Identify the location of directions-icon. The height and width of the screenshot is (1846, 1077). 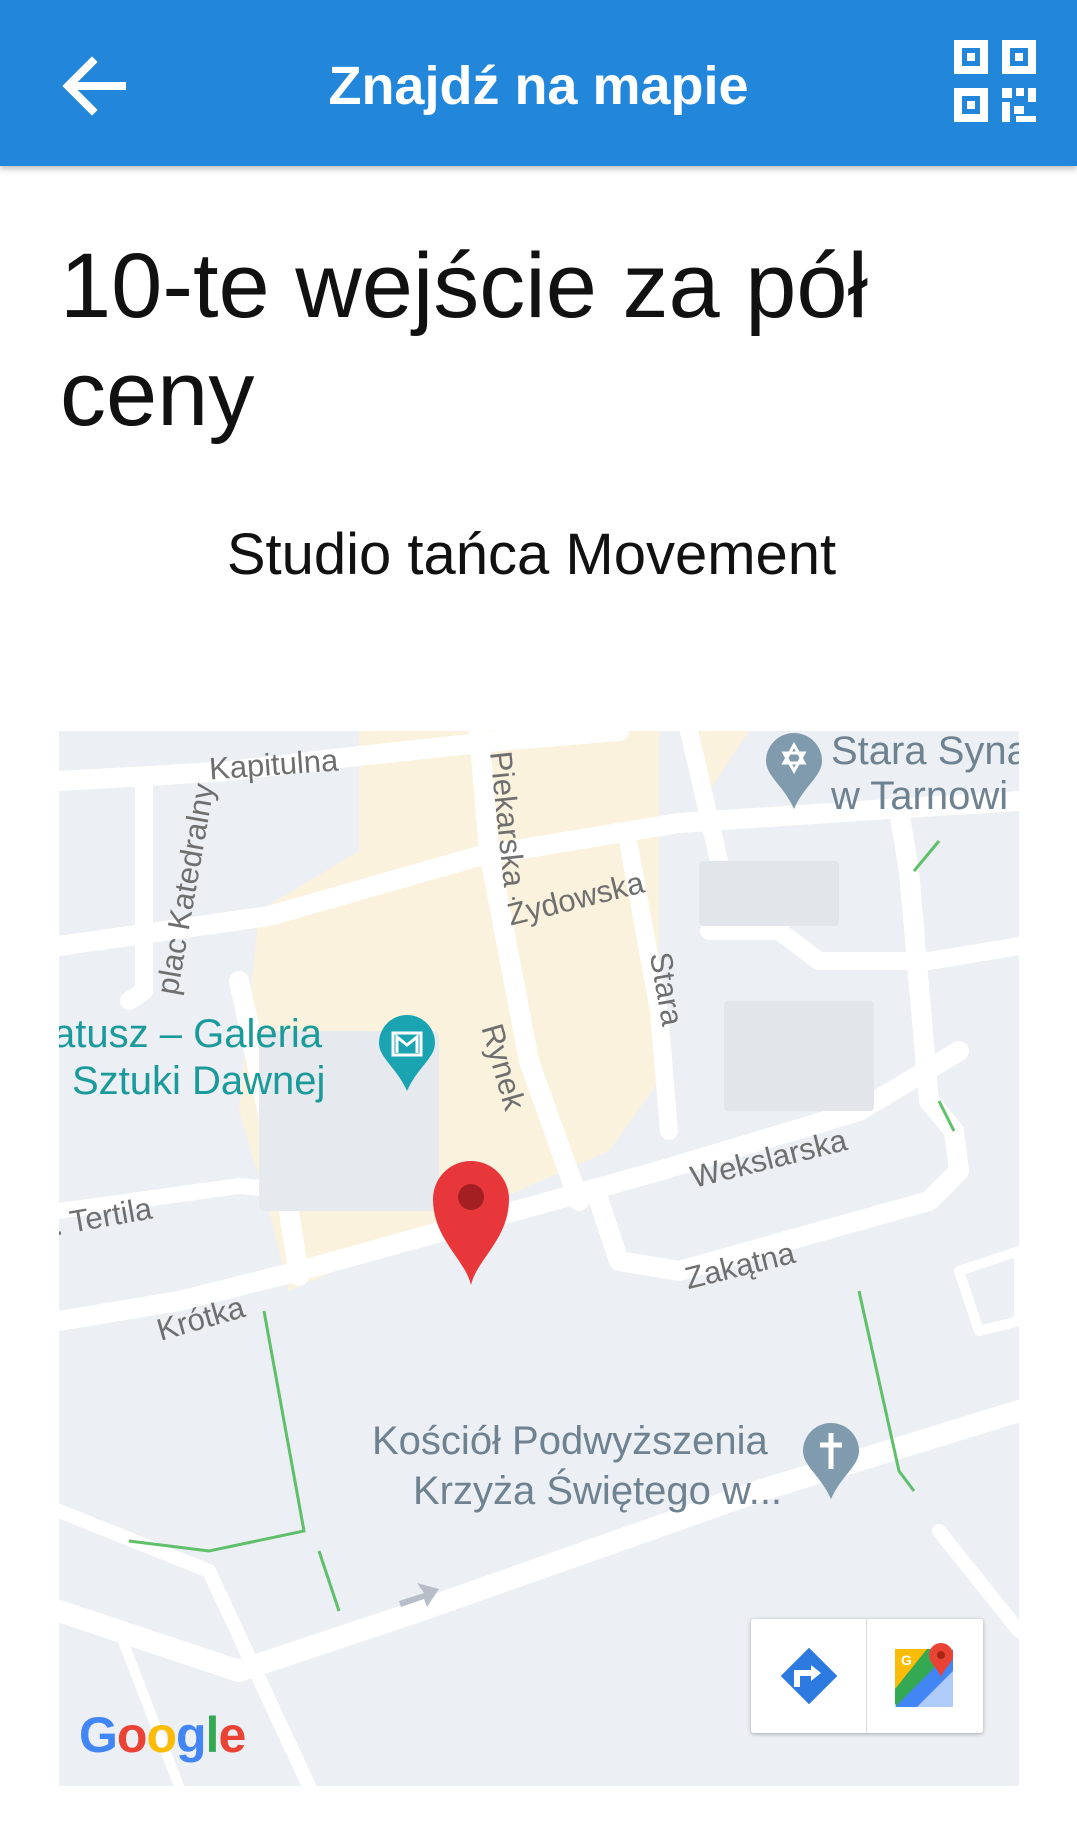
(809, 1676).